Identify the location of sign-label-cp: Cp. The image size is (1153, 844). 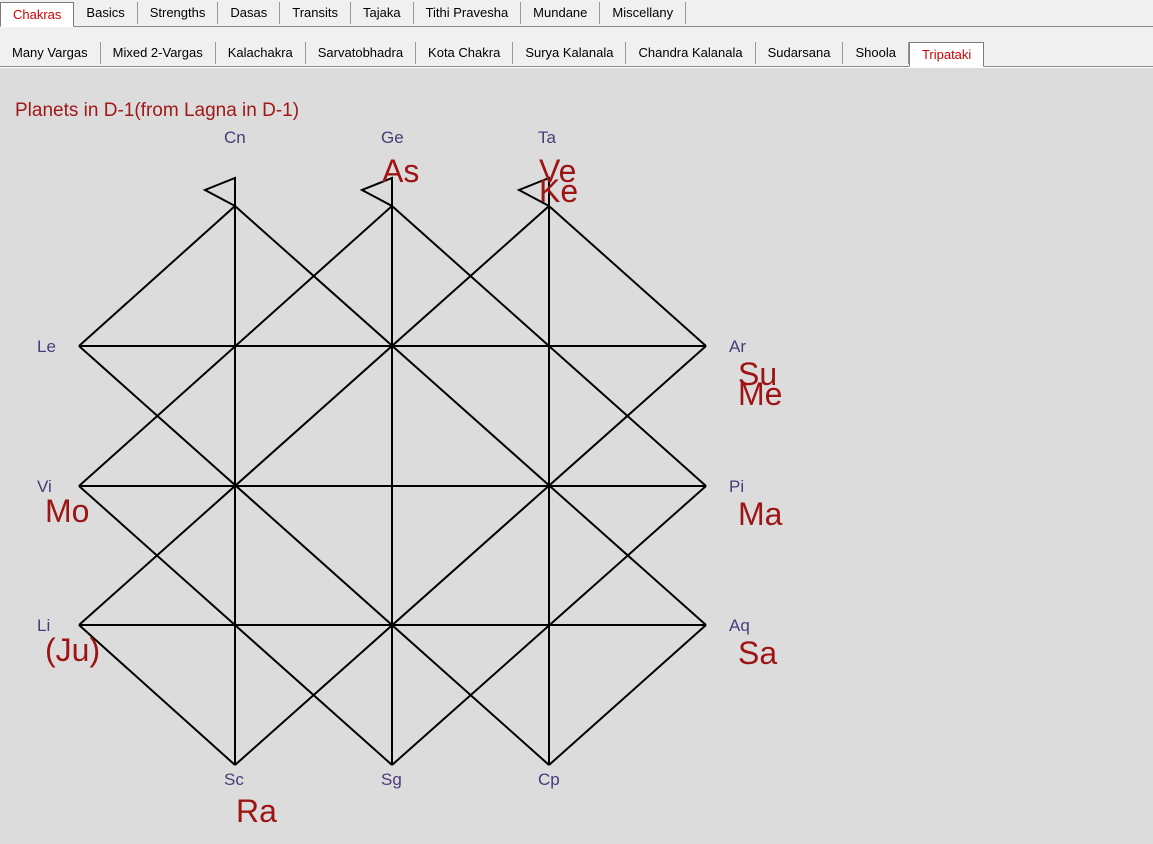
(549, 779).